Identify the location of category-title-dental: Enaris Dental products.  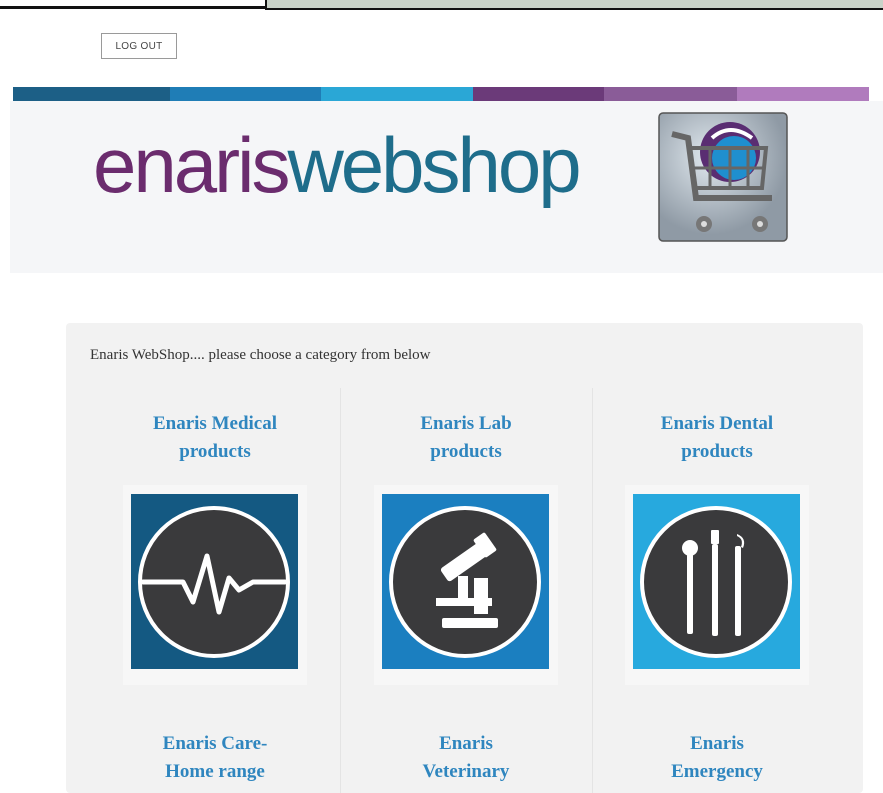
(717, 438).